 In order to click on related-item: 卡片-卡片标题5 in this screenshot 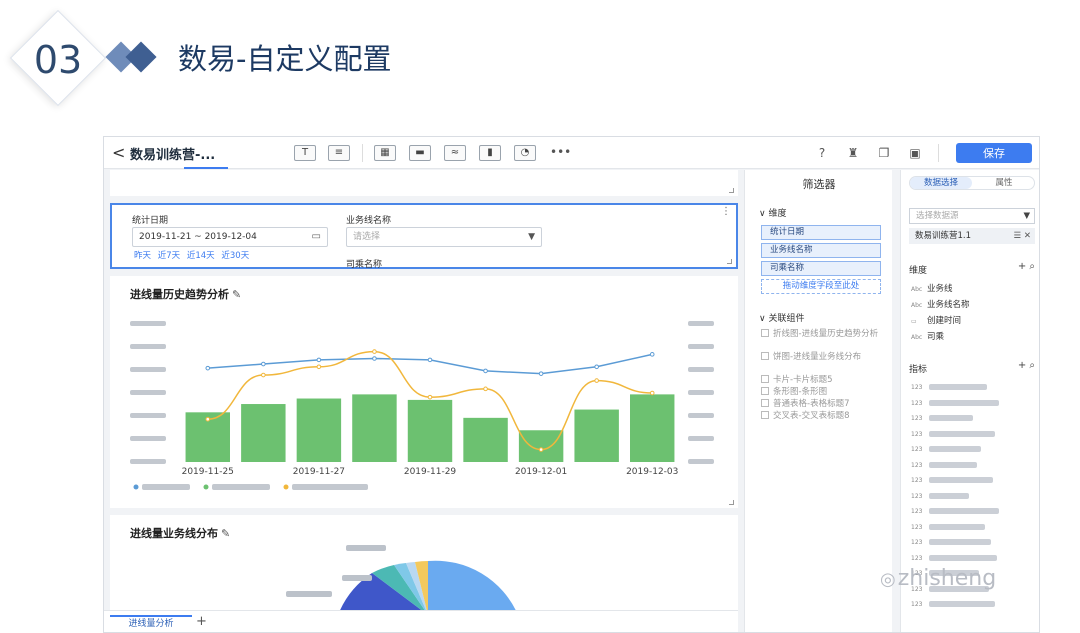, I will do `click(821, 380)`.